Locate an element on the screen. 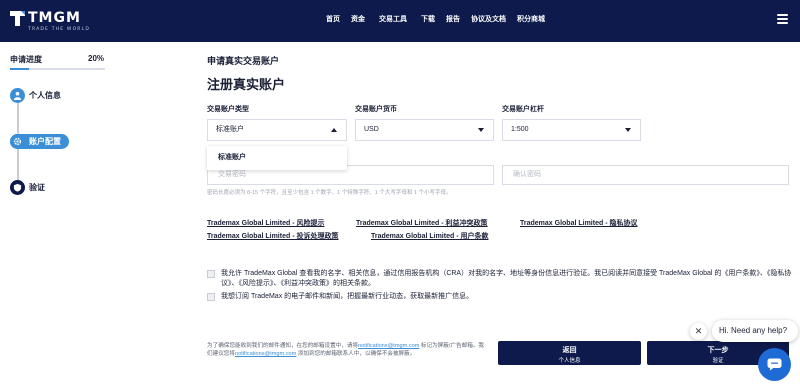 This screenshot has width=800, height=388. nav-home: 首页 is located at coordinates (333, 19).